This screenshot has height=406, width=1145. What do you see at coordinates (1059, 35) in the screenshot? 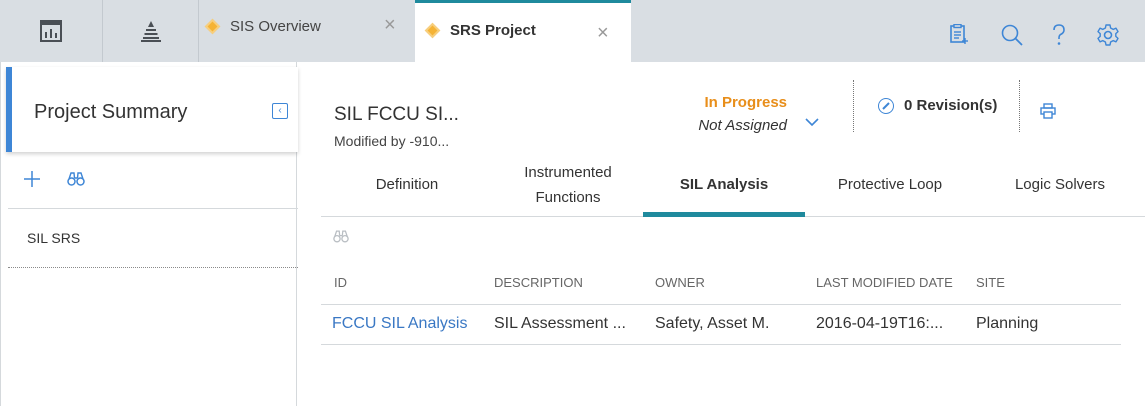
I see `help-icon` at bounding box center [1059, 35].